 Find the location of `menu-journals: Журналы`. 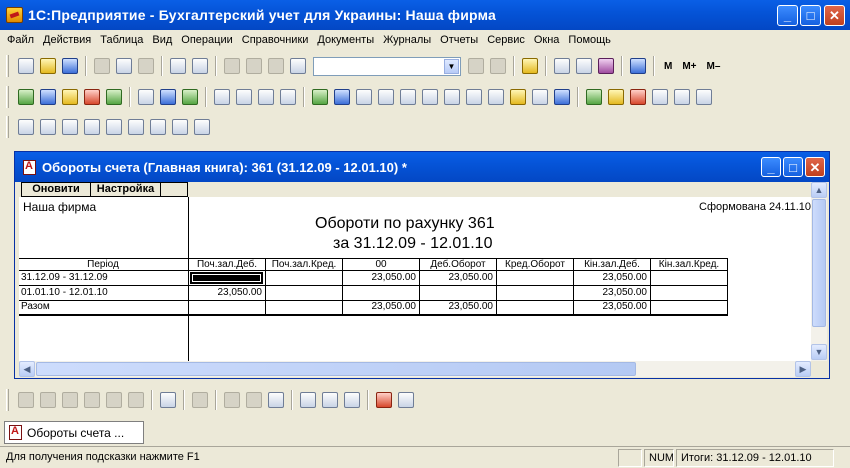

menu-journals: Журналы is located at coordinates (408, 40).